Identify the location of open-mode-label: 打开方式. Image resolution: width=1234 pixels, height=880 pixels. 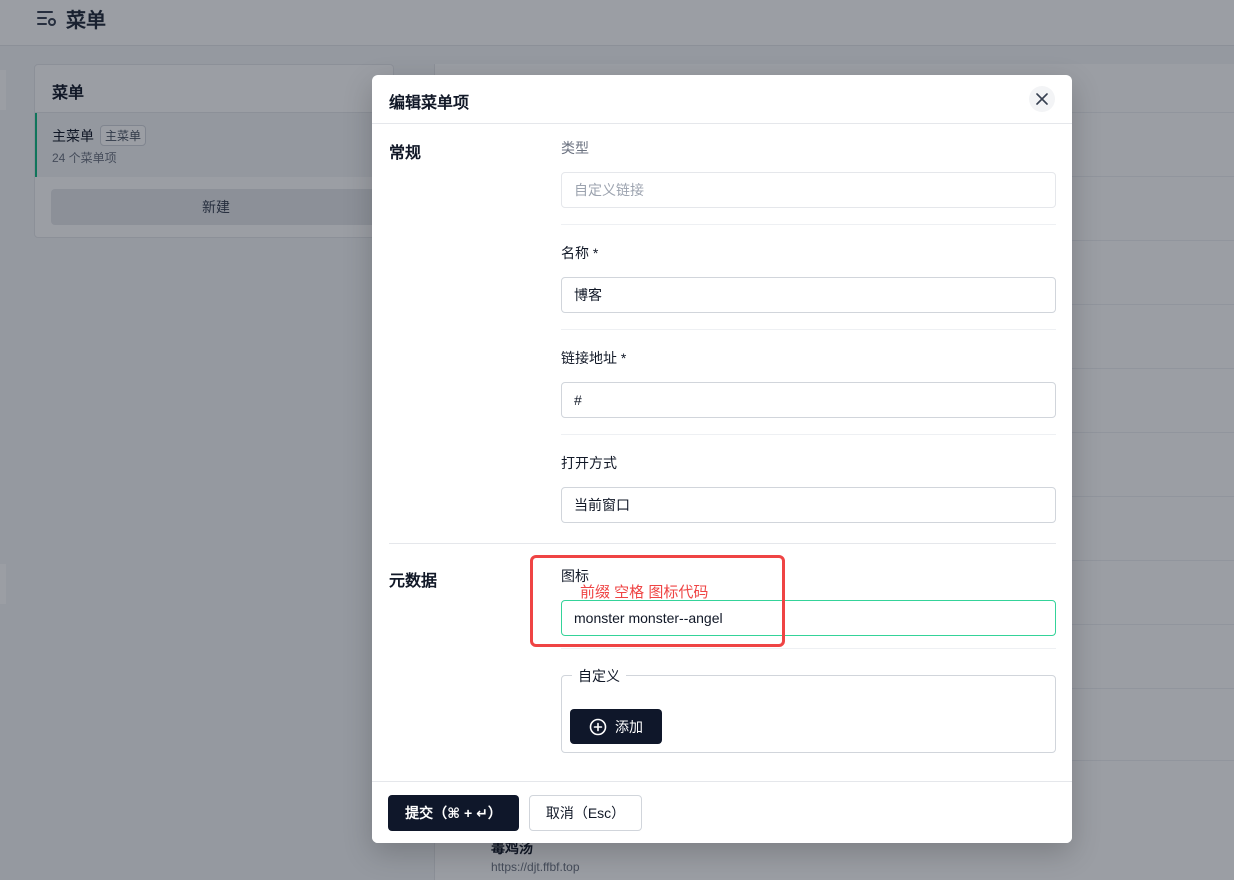
(589, 463).